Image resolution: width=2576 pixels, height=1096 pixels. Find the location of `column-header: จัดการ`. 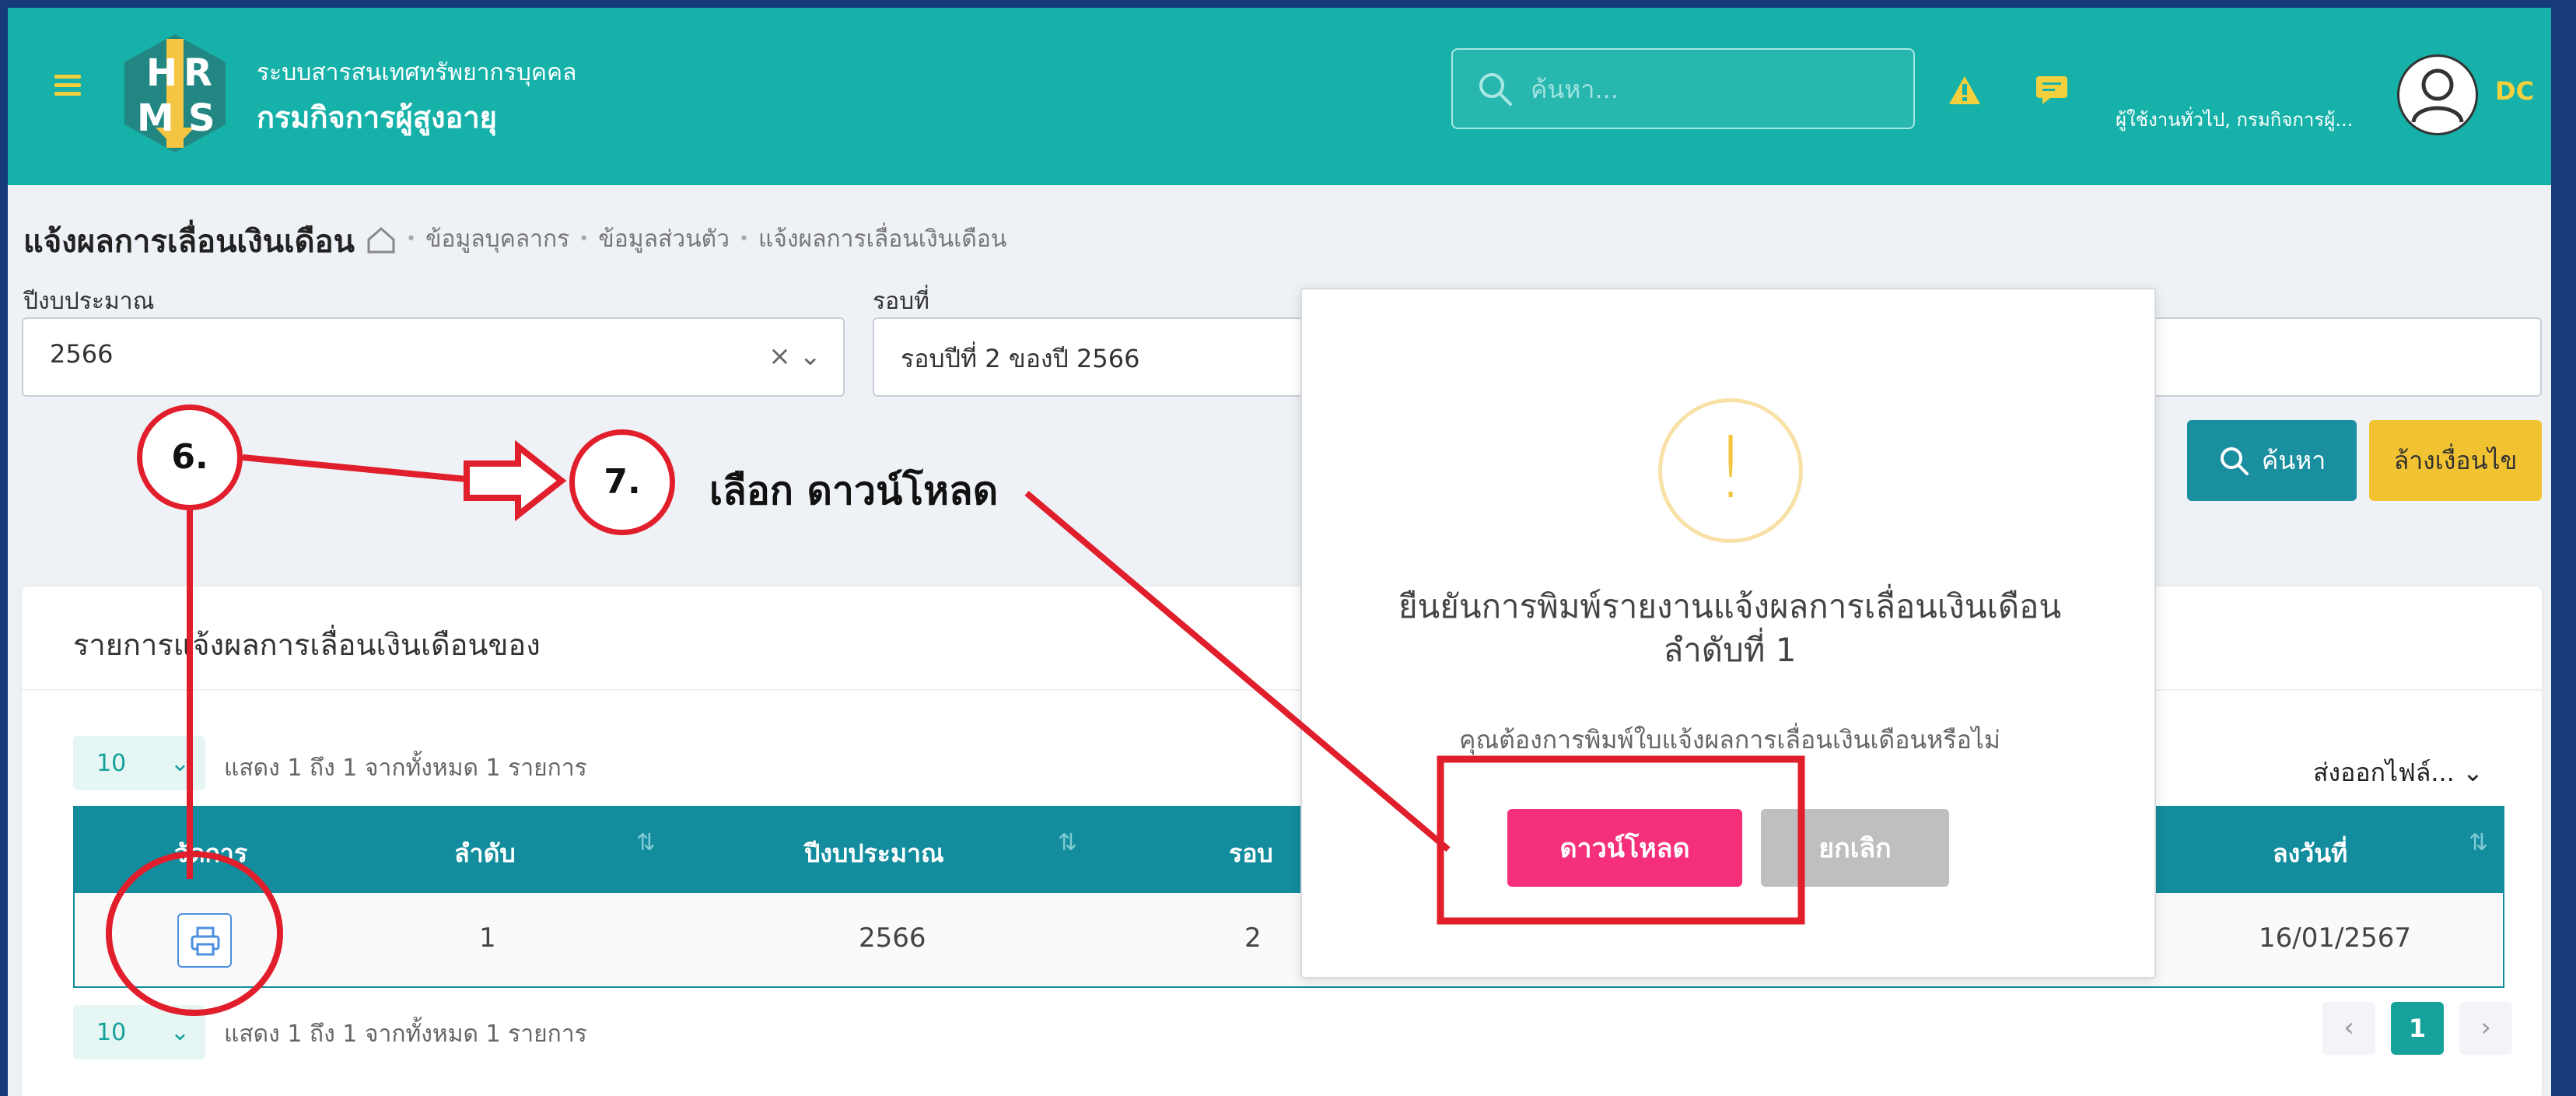

column-header: จัดการ is located at coordinates (211, 853).